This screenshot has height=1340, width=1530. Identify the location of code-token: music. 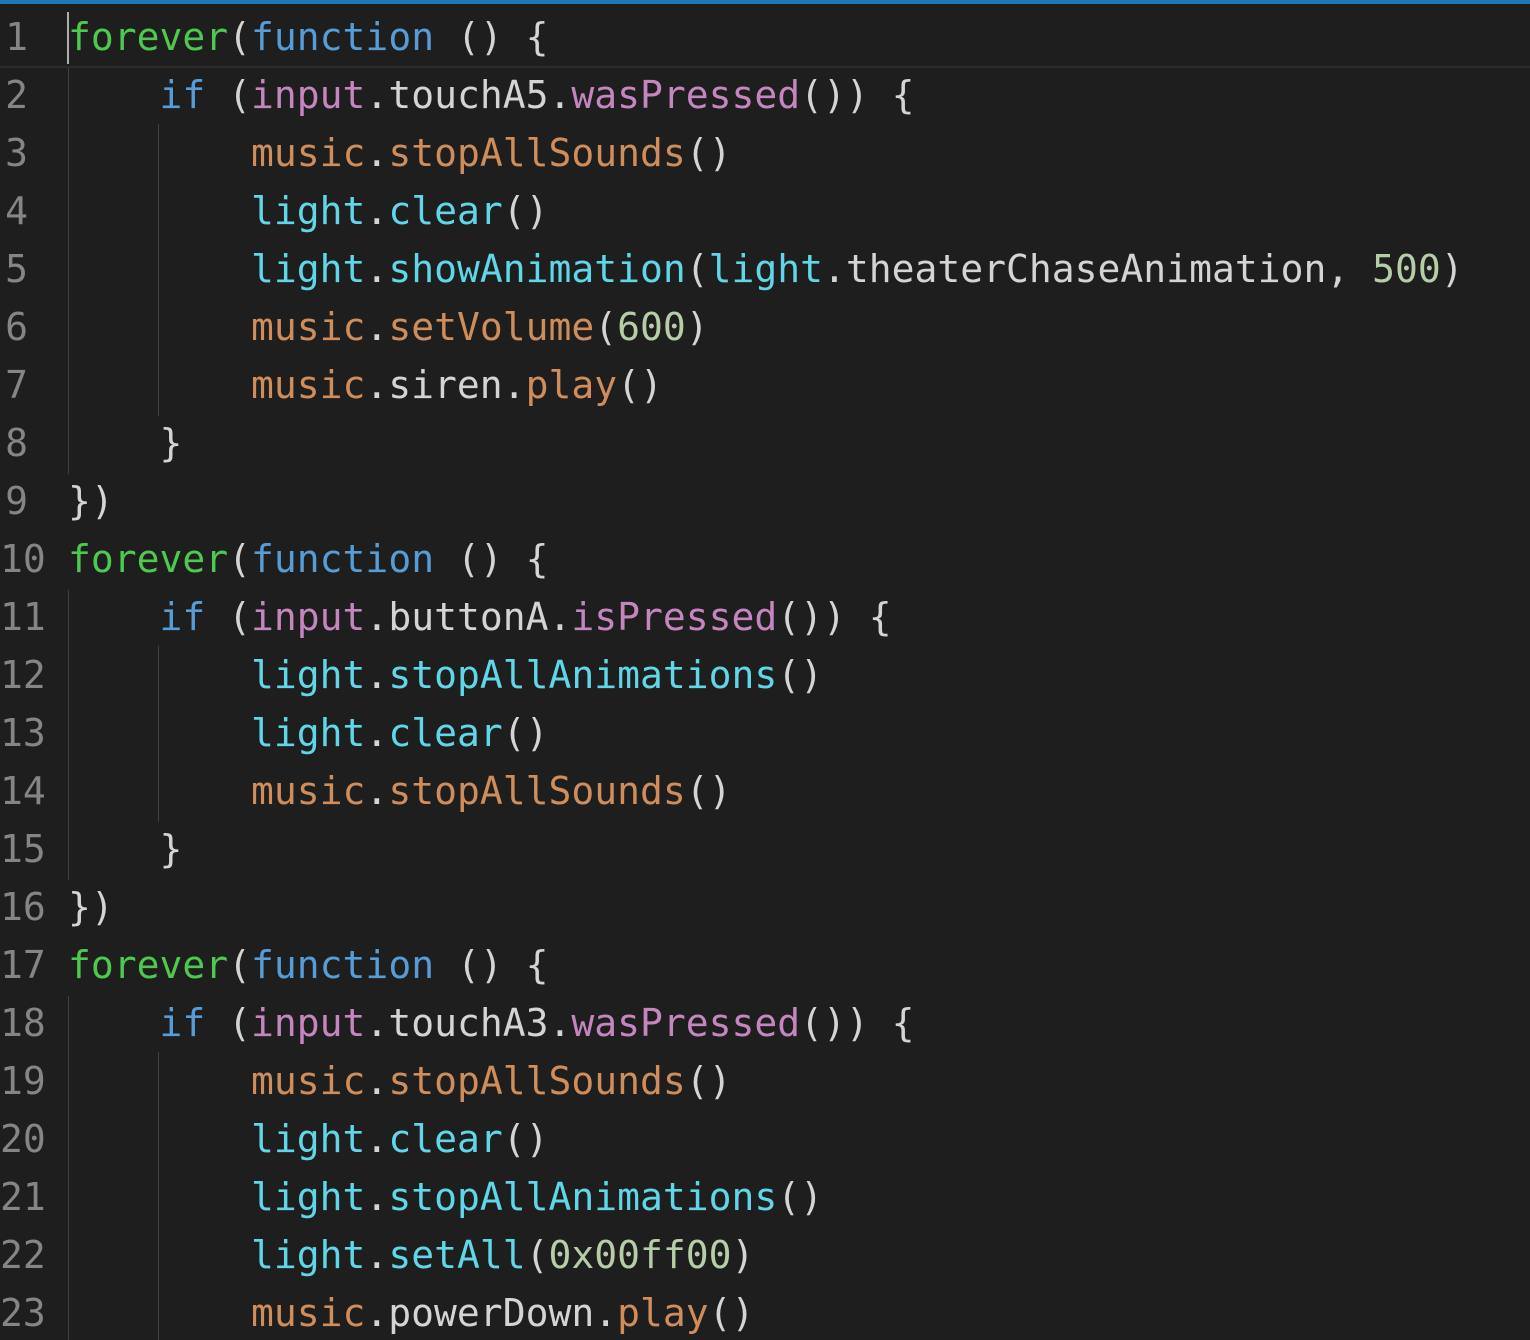
(308, 327).